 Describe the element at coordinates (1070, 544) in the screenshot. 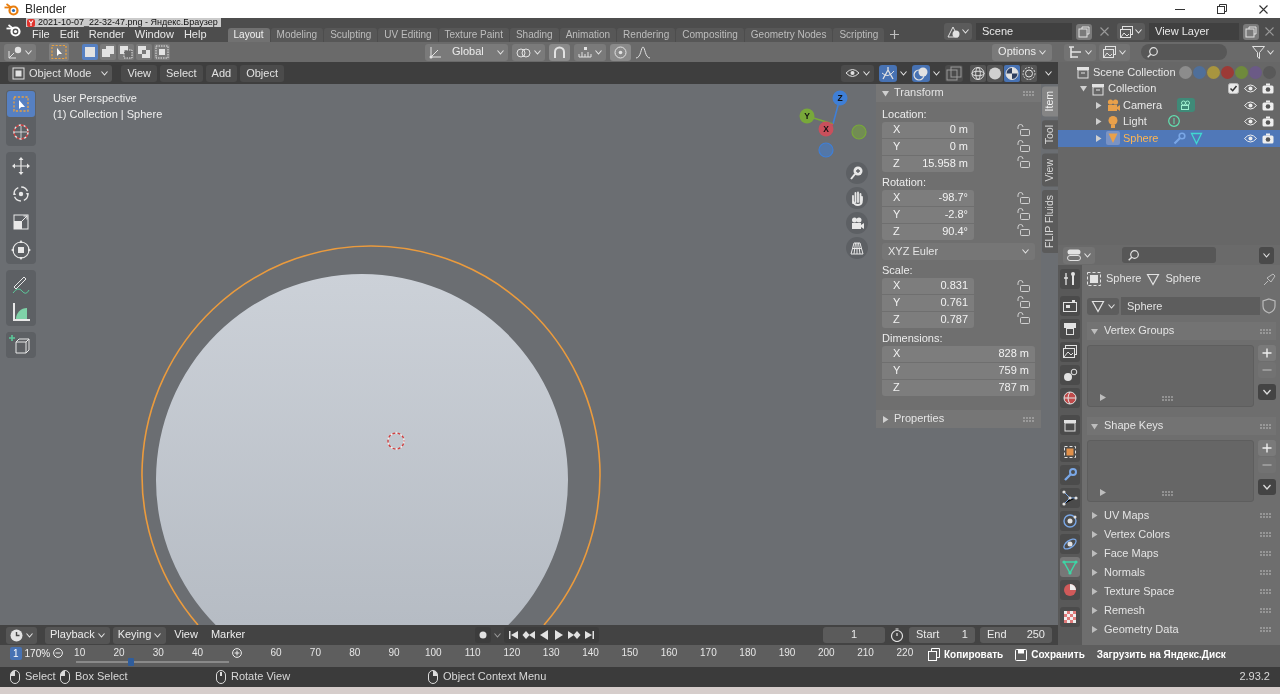

I see `ellipse-orbit-icon` at that location.